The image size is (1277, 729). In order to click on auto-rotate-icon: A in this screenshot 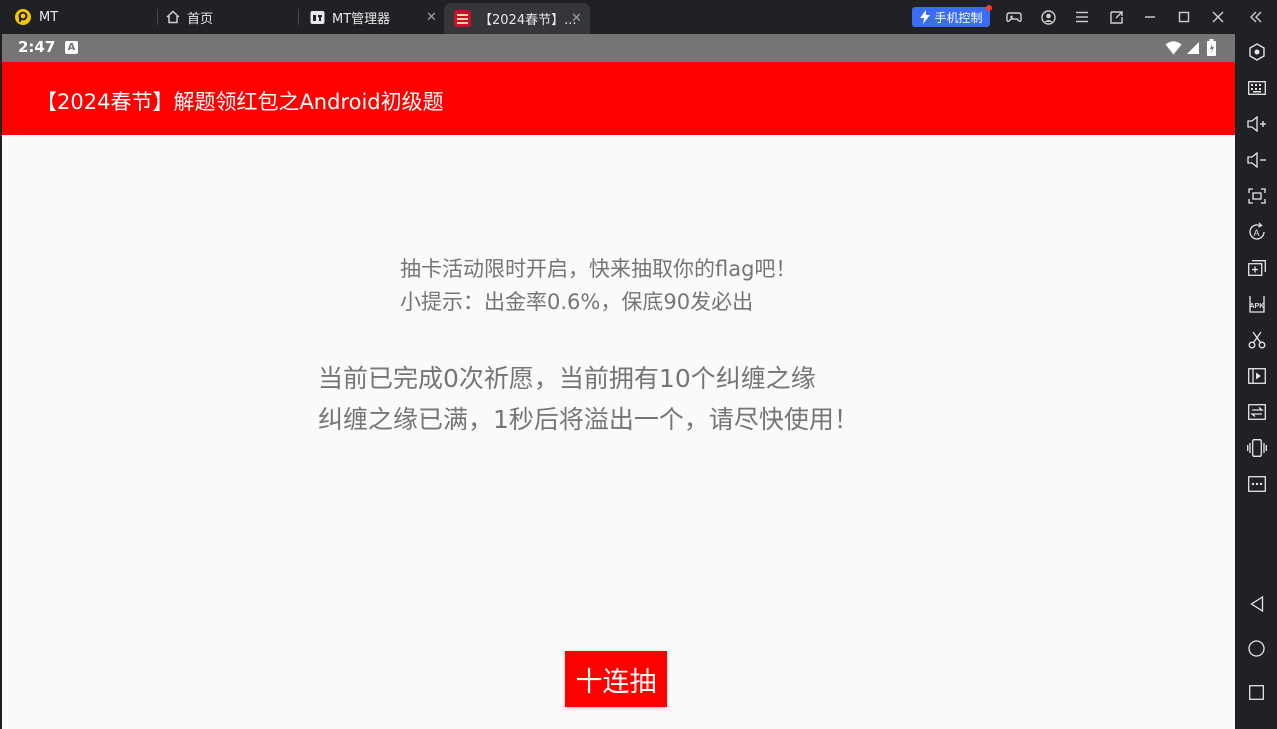, I will do `click(1256, 232)`.